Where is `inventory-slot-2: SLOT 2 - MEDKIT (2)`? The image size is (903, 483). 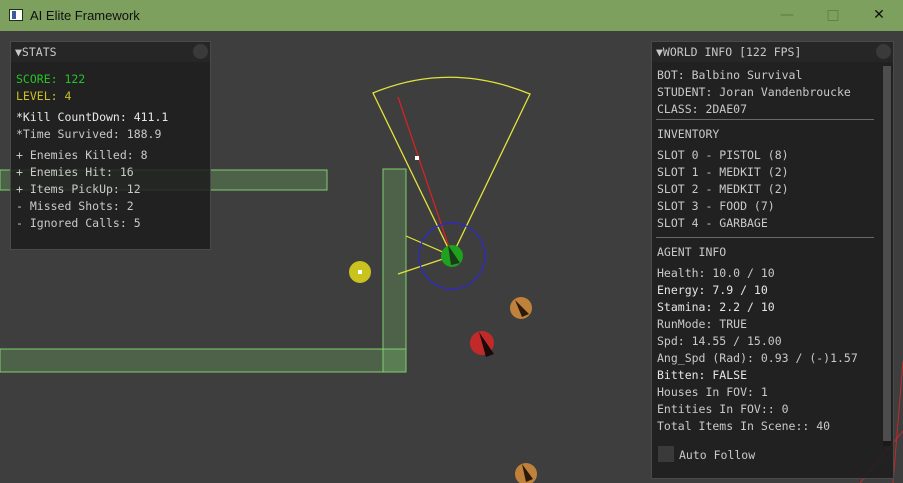
inventory-slot-2: SLOT 2 - MEDKIT (2) is located at coordinates (723, 189).